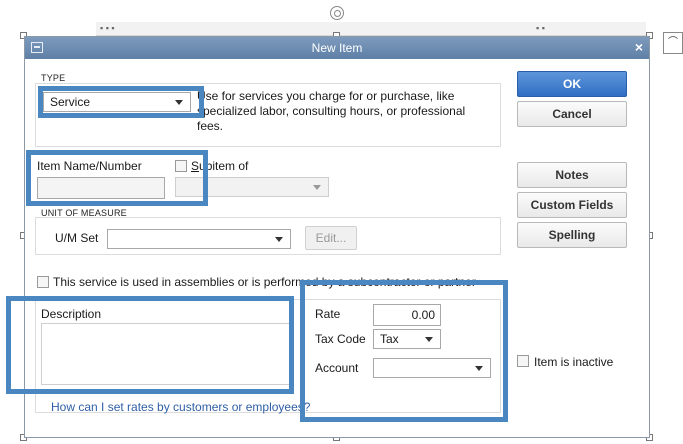 This screenshot has height=444, width=683. I want to click on assembly-checkbox, so click(43, 282).